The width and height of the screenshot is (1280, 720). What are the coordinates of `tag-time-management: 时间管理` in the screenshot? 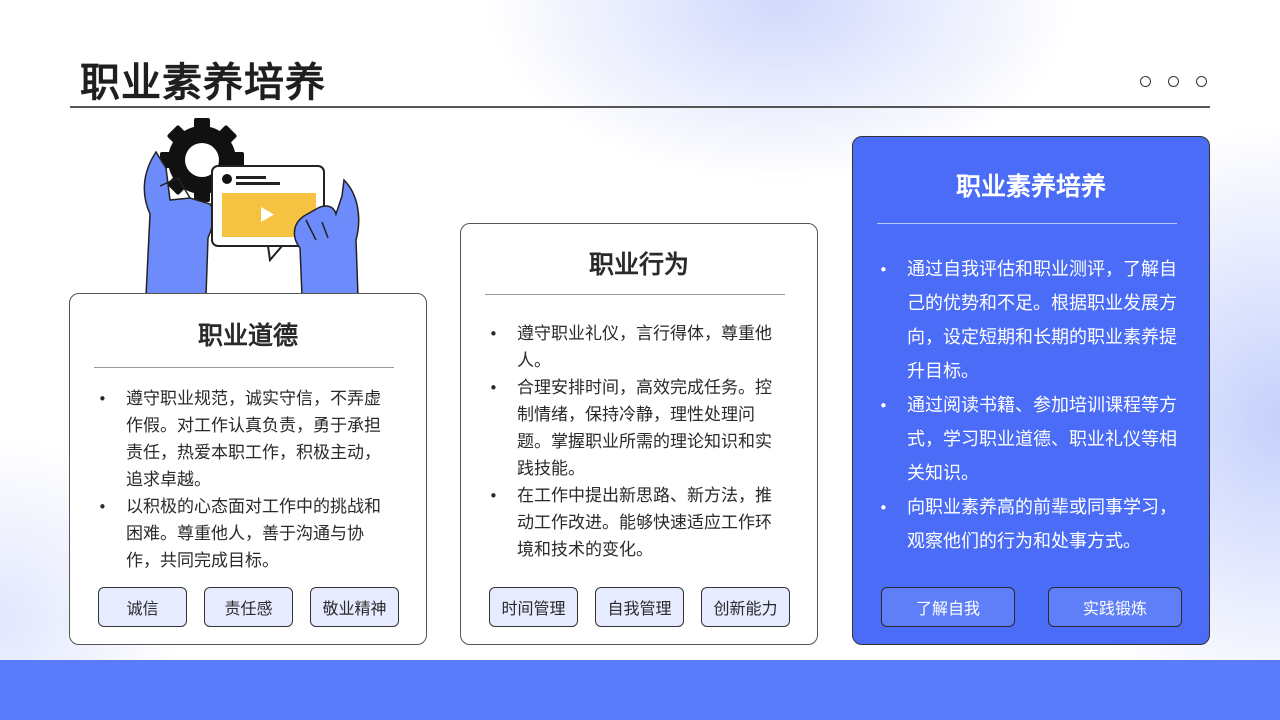 It's located at (533, 607).